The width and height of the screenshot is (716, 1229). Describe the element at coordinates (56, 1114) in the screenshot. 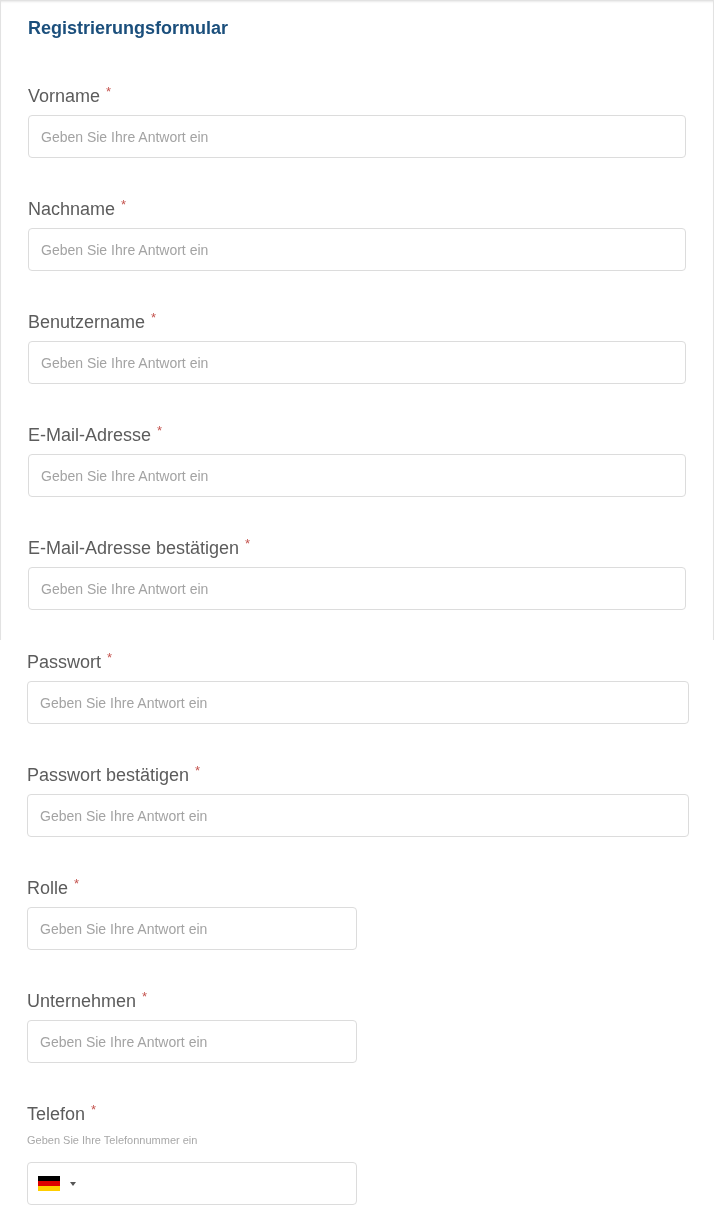

I see `field-label: Telefon` at that location.